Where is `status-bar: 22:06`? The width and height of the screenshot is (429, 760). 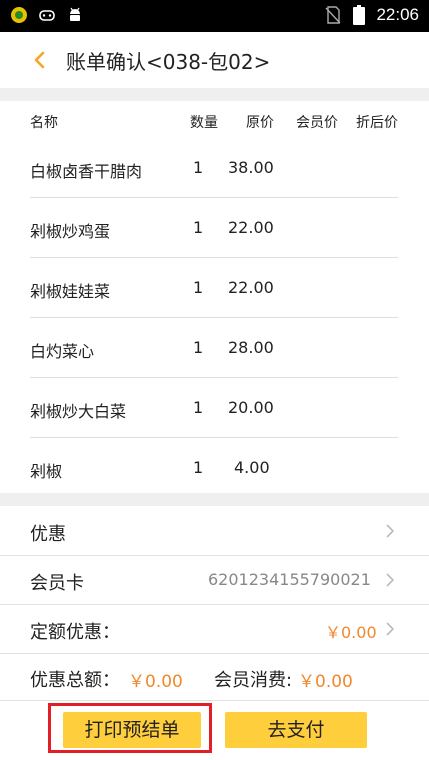 status-bar: 22:06 is located at coordinates (214, 16).